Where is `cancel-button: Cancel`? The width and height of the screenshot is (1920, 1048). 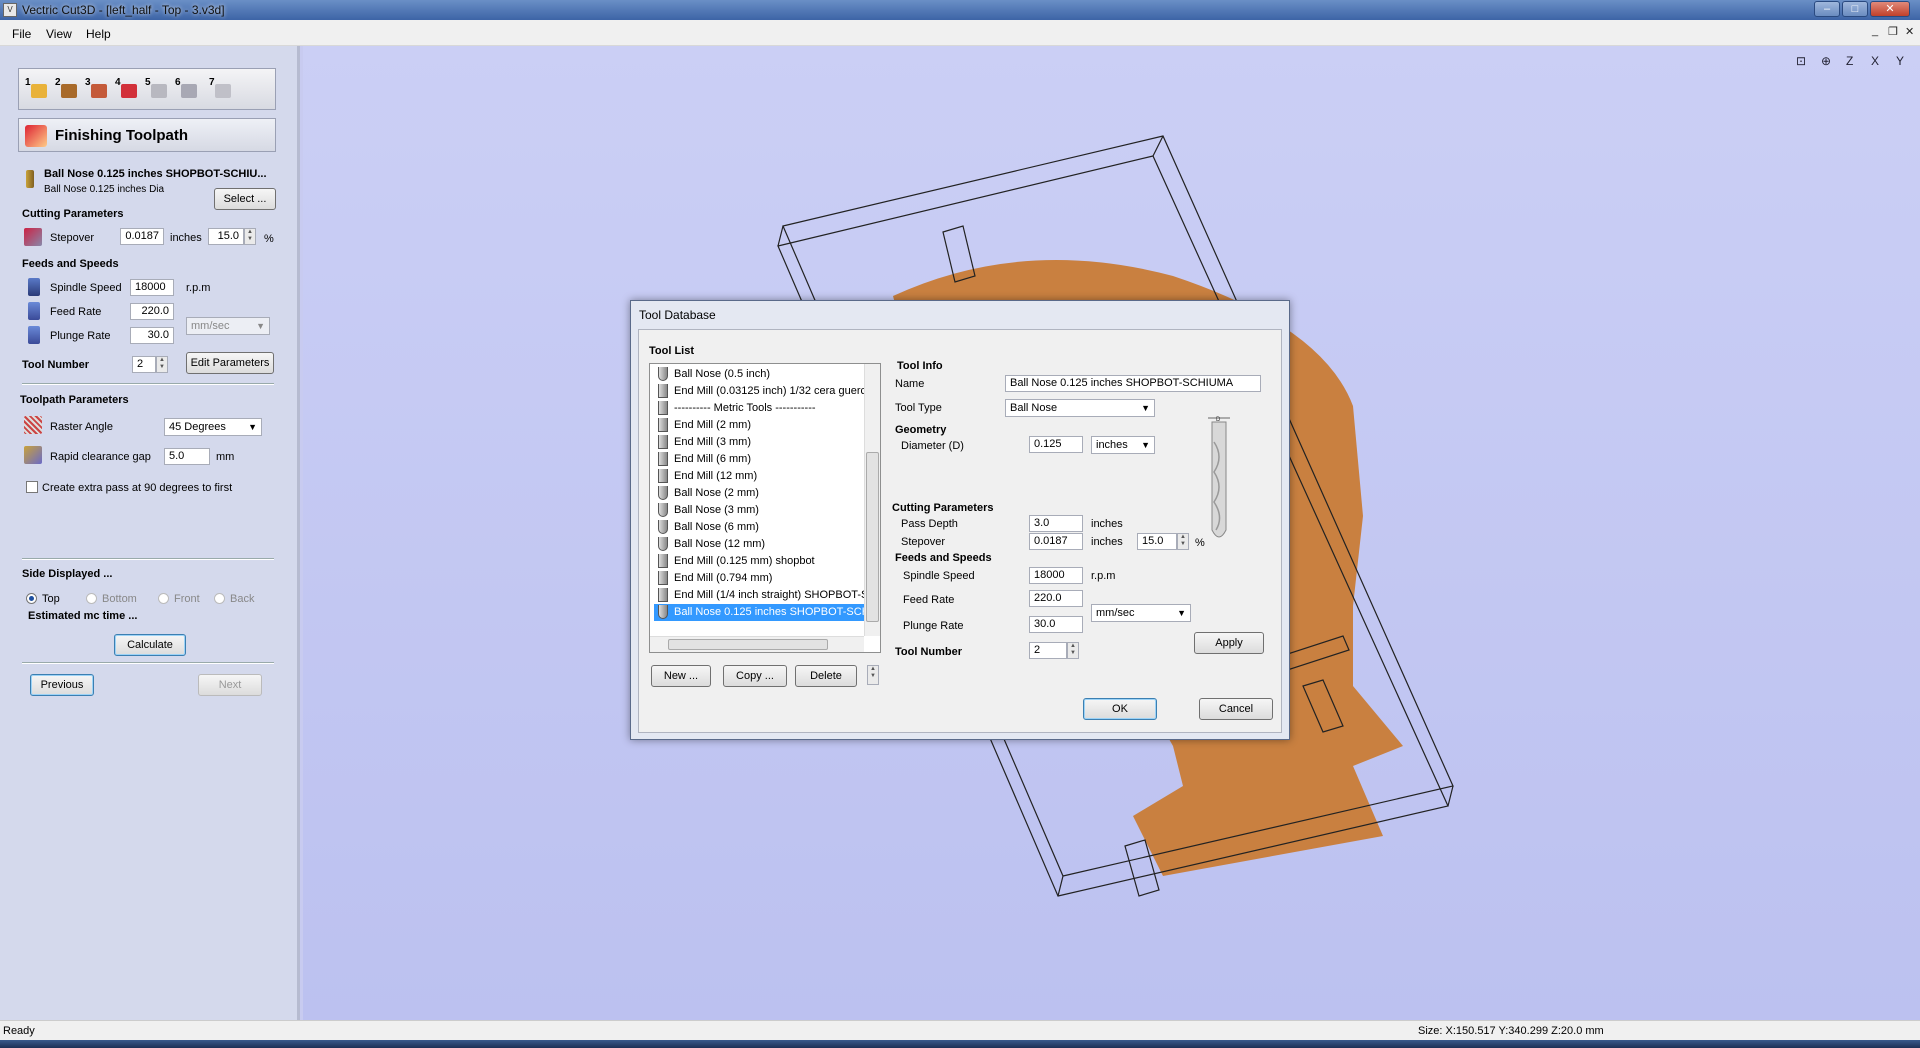
cancel-button: Cancel is located at coordinates (1236, 709).